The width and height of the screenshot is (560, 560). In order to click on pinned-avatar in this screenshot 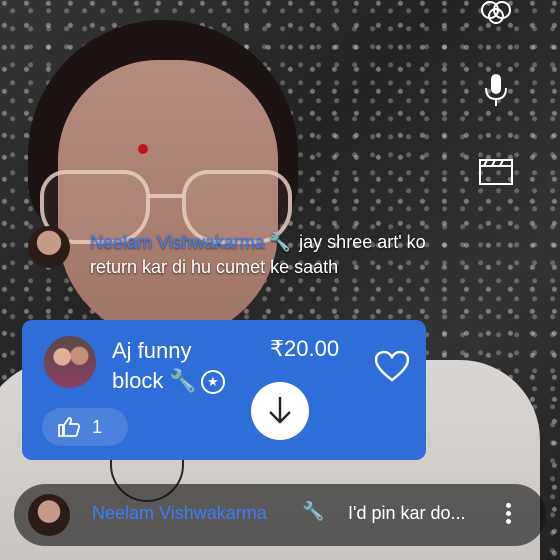, I will do `click(49, 515)`.